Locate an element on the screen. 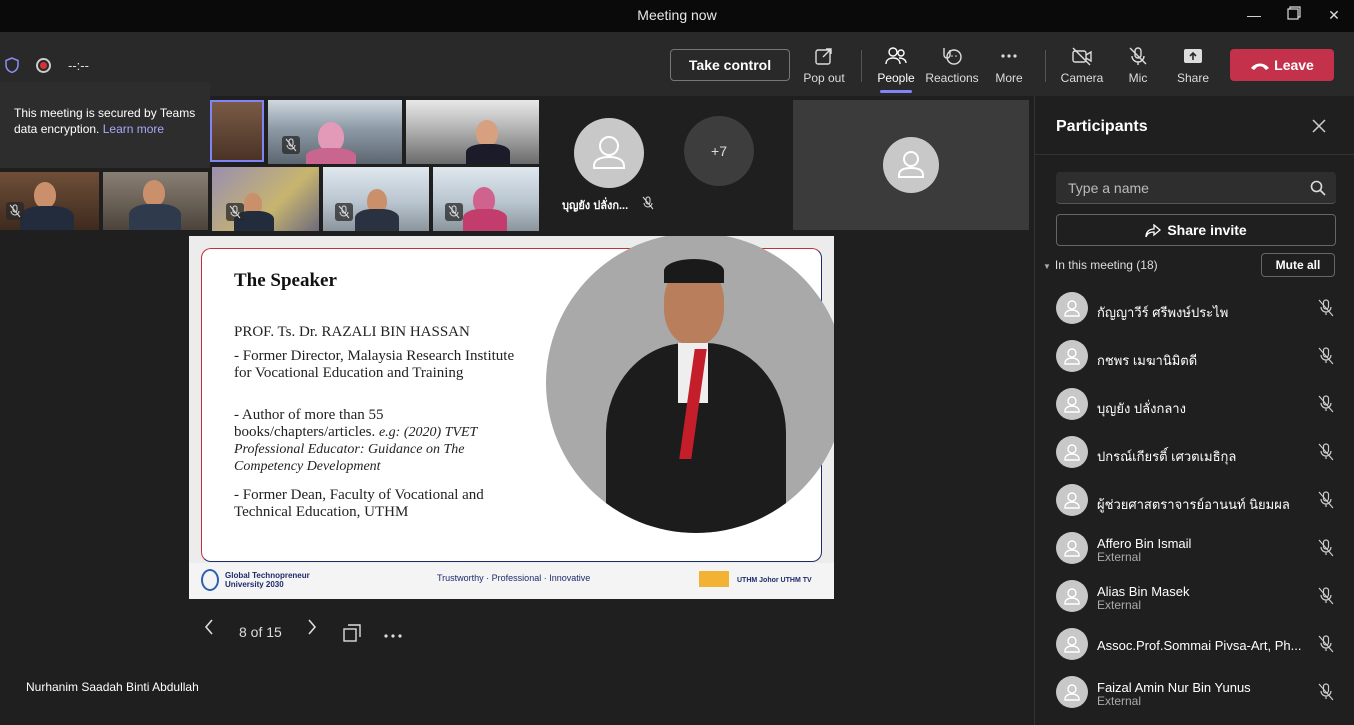  participant-row: บุญยัง ปลั่งกลาง is located at coordinates (1194, 406).